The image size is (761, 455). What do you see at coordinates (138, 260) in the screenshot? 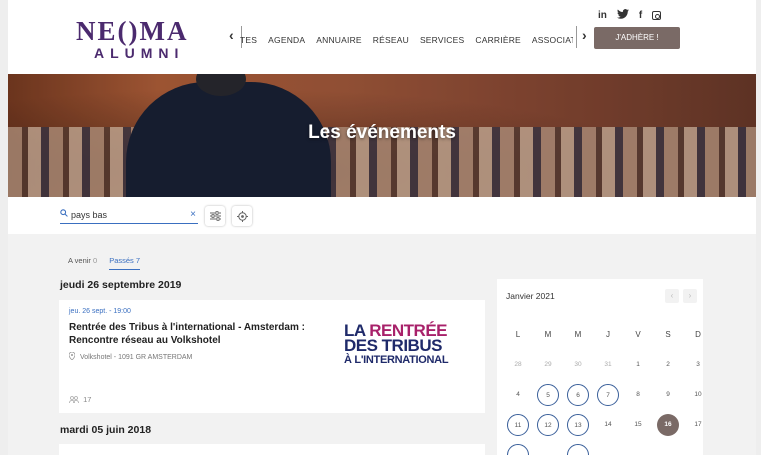
I see `tab-count: 7` at bounding box center [138, 260].